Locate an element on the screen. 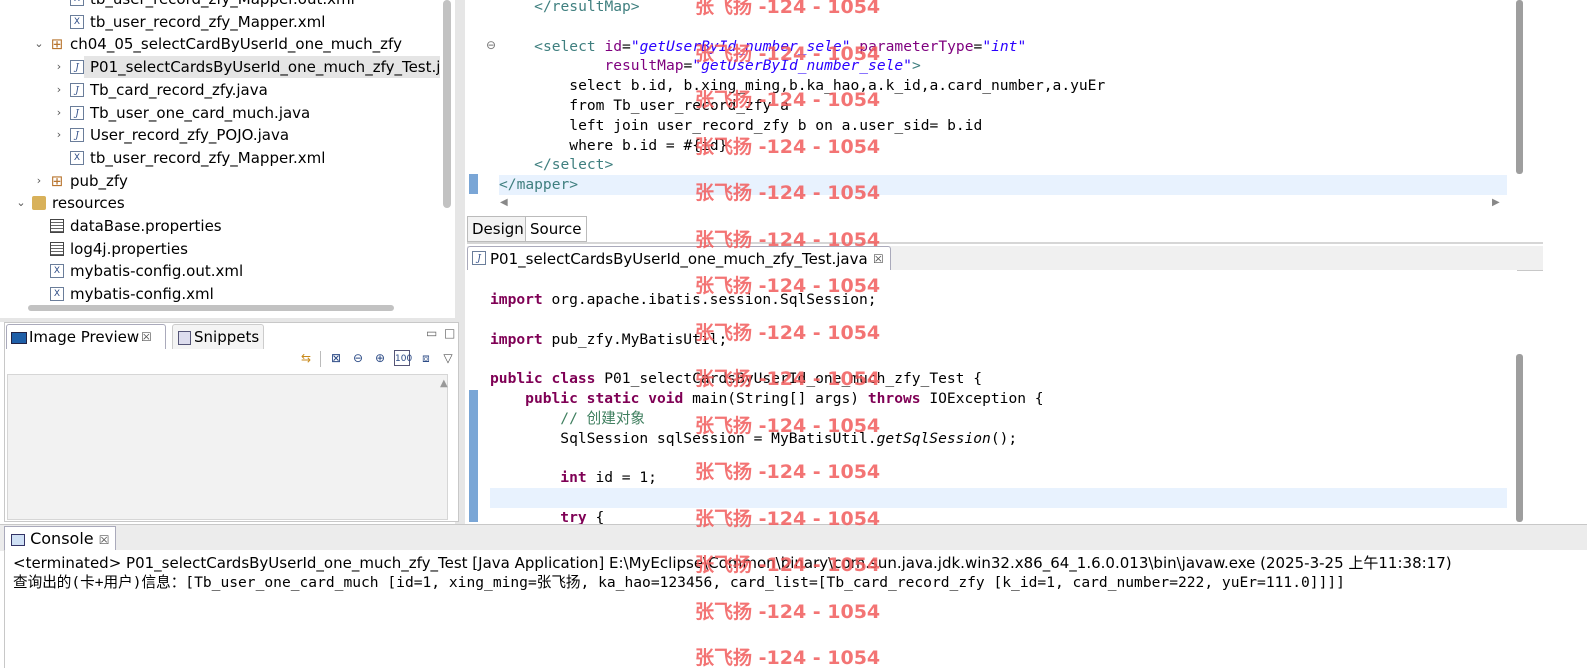 The width and height of the screenshot is (1587, 670). console-icon is located at coordinates (18, 539).